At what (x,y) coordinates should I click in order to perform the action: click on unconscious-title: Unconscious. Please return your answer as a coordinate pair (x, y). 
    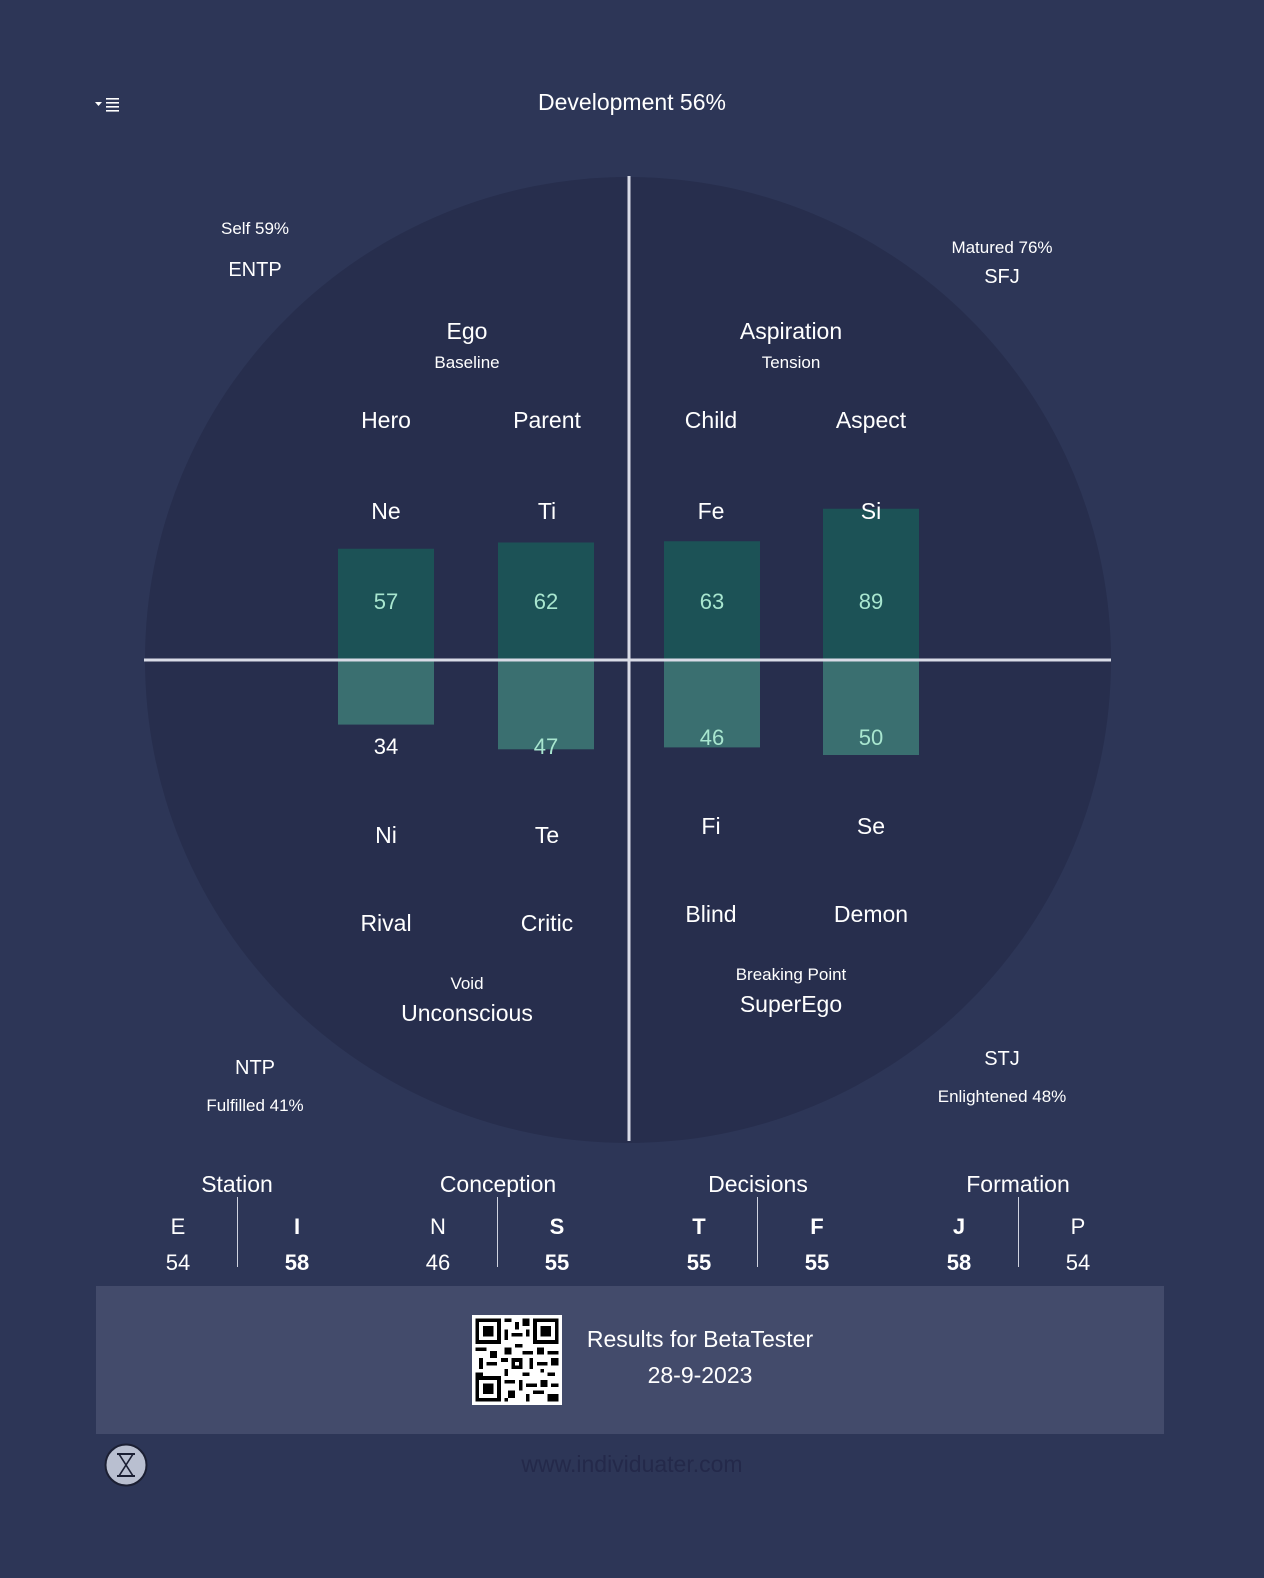
    Looking at the image, I should click on (467, 1013).